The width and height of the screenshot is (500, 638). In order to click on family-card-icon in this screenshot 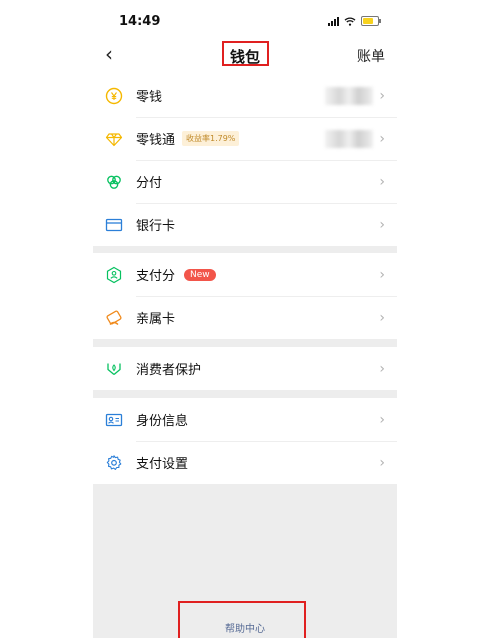, I will do `click(114, 318)`.